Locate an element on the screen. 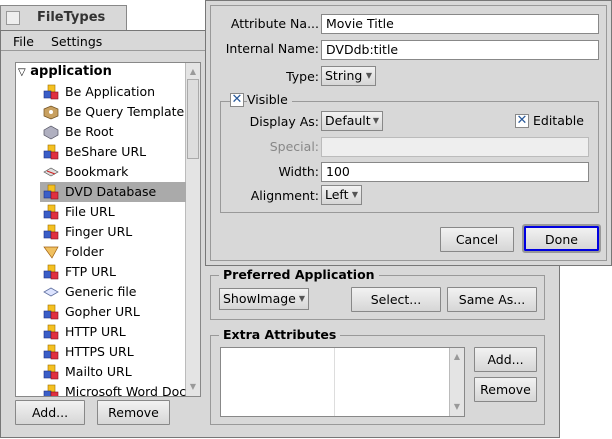  list-item-label: HTTPS URL is located at coordinates (99, 351).